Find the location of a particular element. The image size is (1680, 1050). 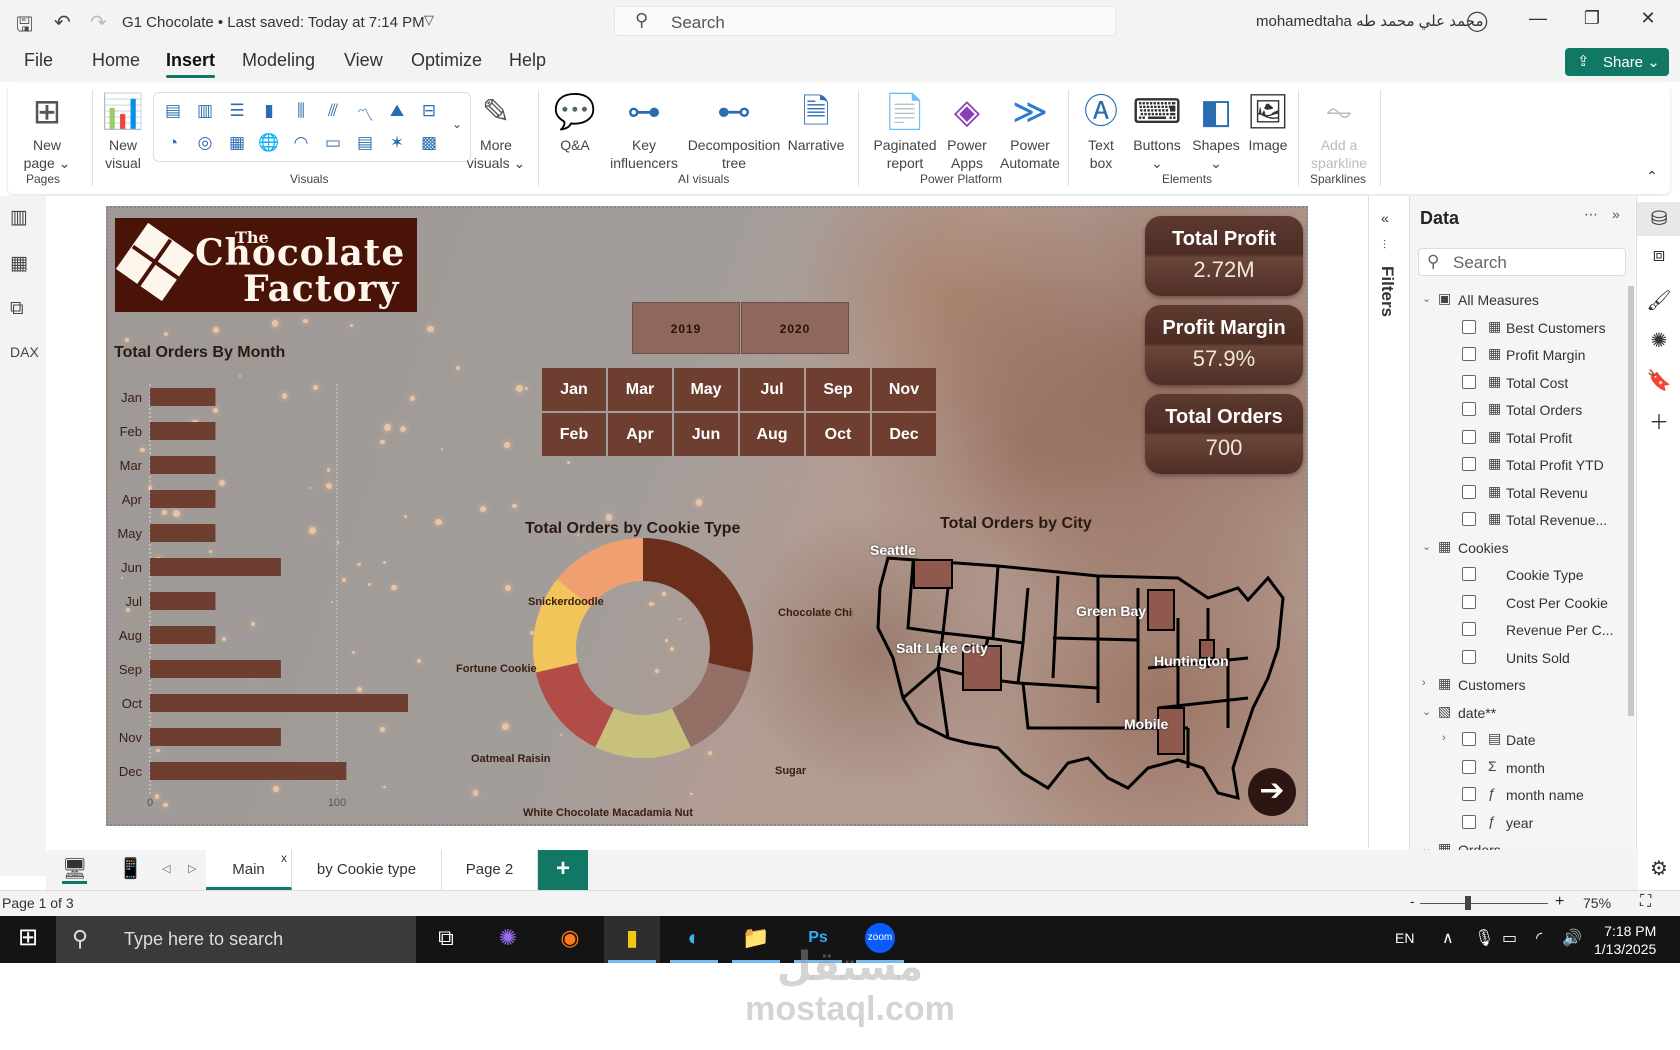

close-tab-icon: x is located at coordinates (284, 858).